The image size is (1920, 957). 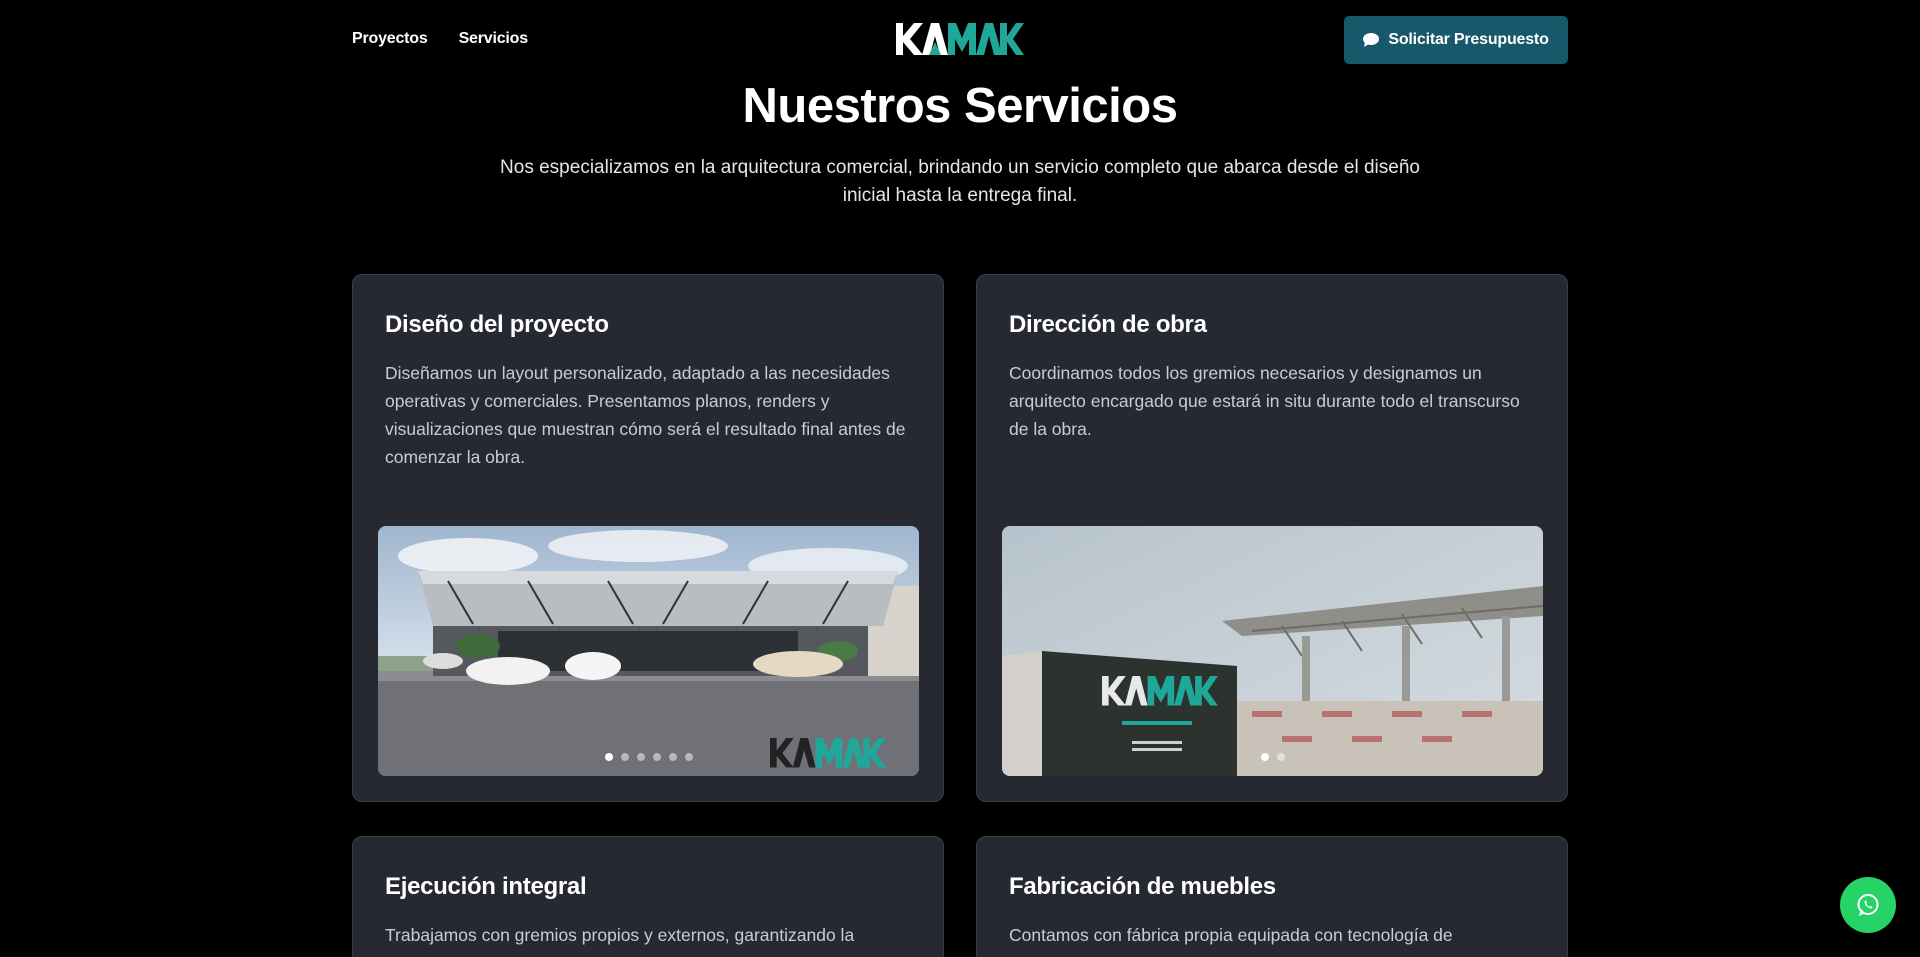 I want to click on service-title: Ejecución integral, so click(x=486, y=886).